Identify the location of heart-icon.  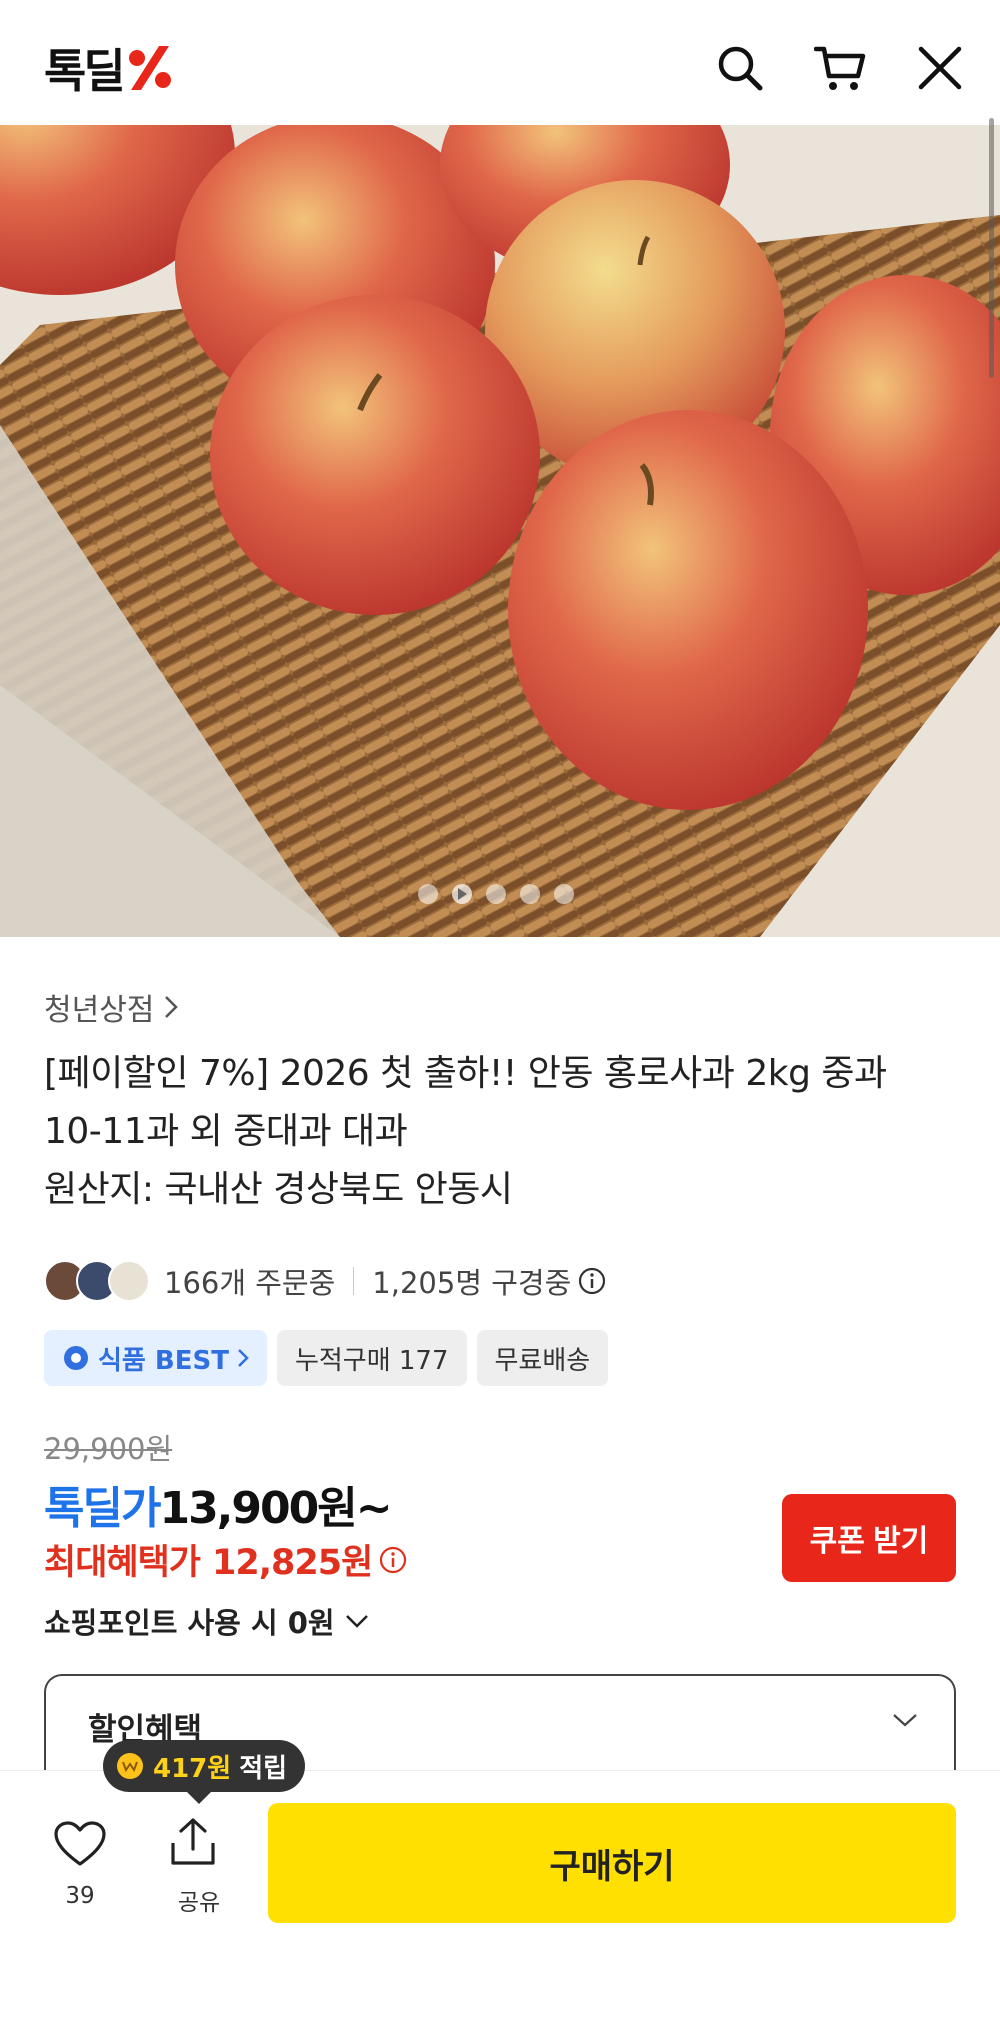
(80, 1843).